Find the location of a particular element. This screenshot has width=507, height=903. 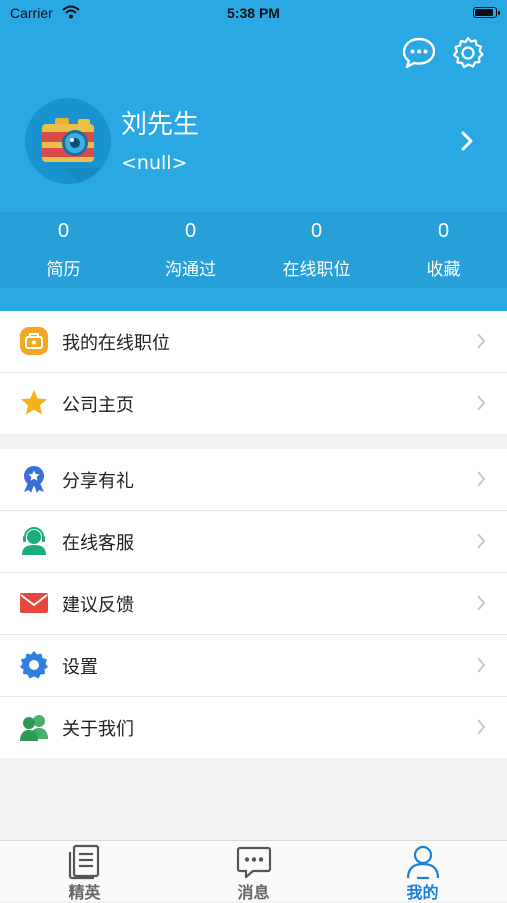

menu-item-feedback: 建议反馈 is located at coordinates (253, 604).